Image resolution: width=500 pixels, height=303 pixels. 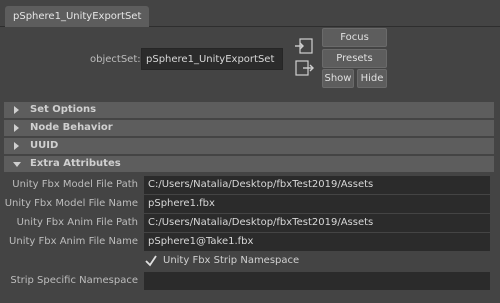 What do you see at coordinates (77, 16) in the screenshot?
I see `tab-unity-export-set: pSphere1_UnityExportSet` at bounding box center [77, 16].